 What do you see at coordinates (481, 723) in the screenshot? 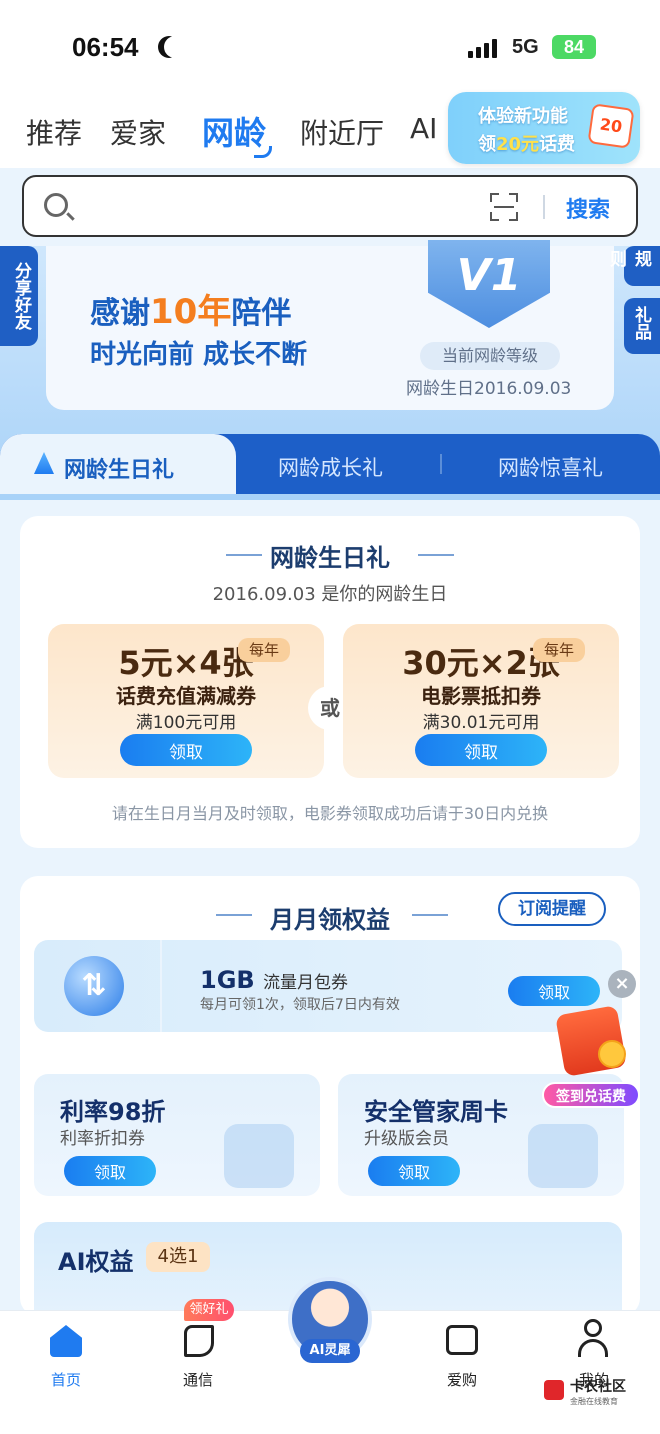
I see `coupon-condition: 满30.01元可用` at bounding box center [481, 723].